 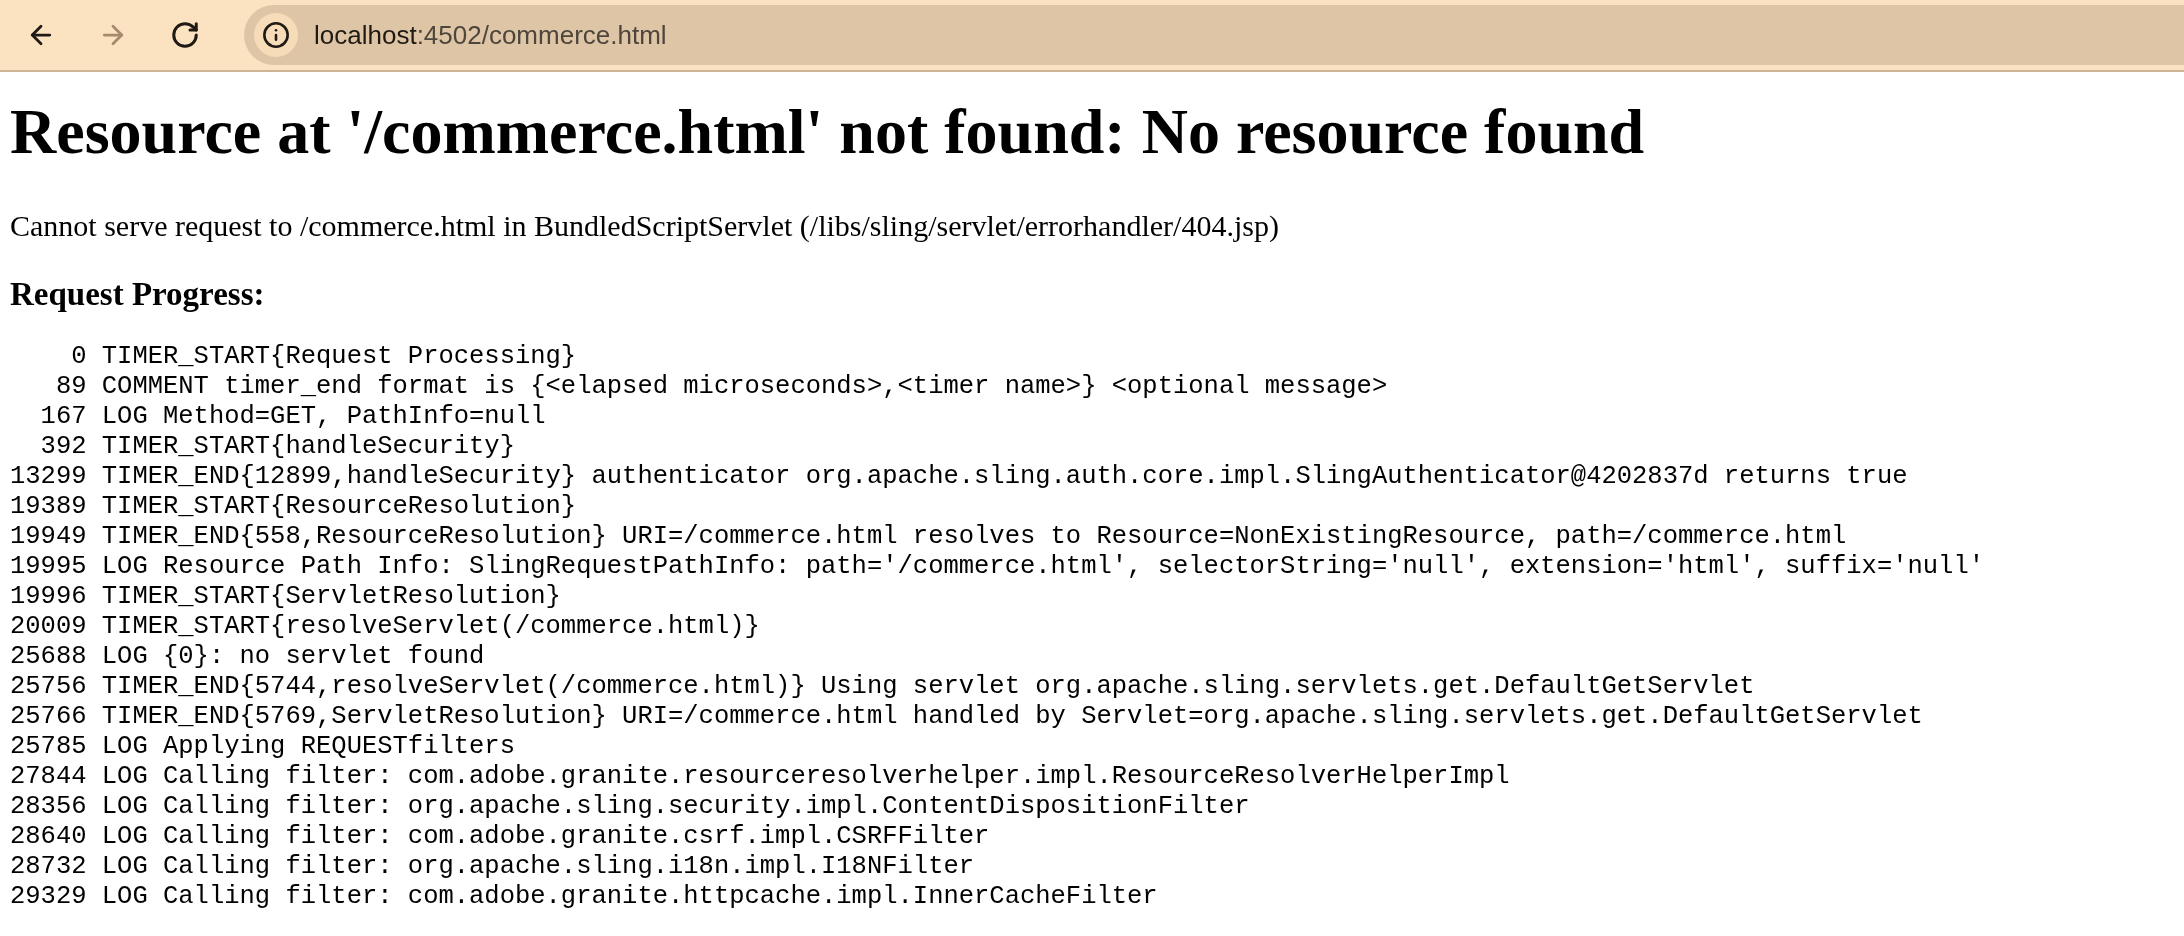 I want to click on log-time: 28732, so click(x=48, y=867).